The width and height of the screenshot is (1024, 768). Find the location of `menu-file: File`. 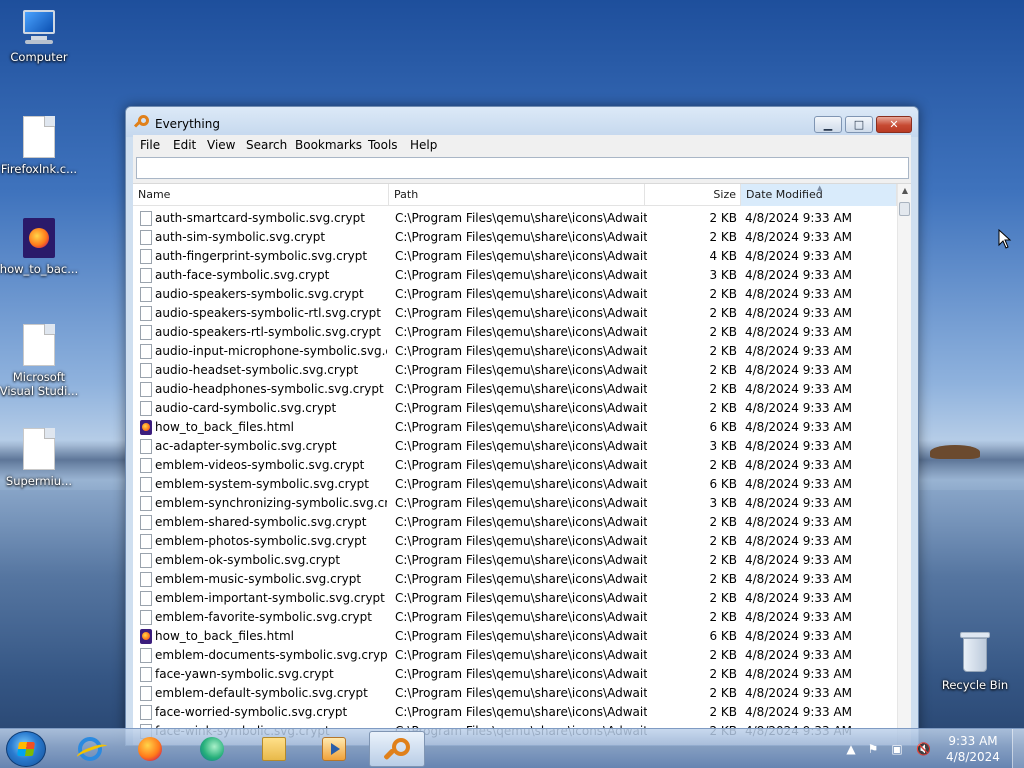

menu-file: File is located at coordinates (150, 145).